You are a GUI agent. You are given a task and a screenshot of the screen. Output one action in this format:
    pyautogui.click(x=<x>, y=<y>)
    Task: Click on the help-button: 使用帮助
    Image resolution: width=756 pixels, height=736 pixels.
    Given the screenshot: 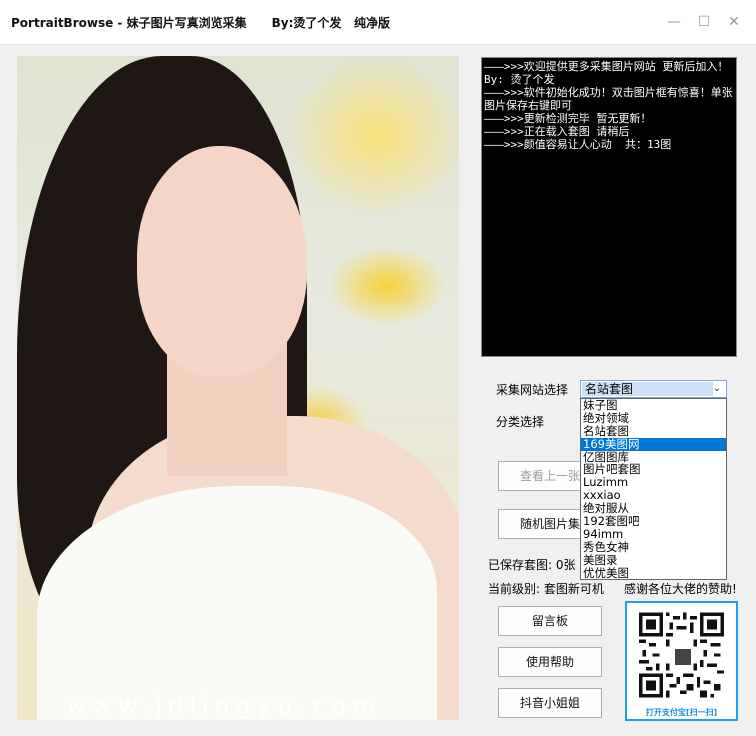 What is the action you would take?
    pyautogui.click(x=550, y=662)
    